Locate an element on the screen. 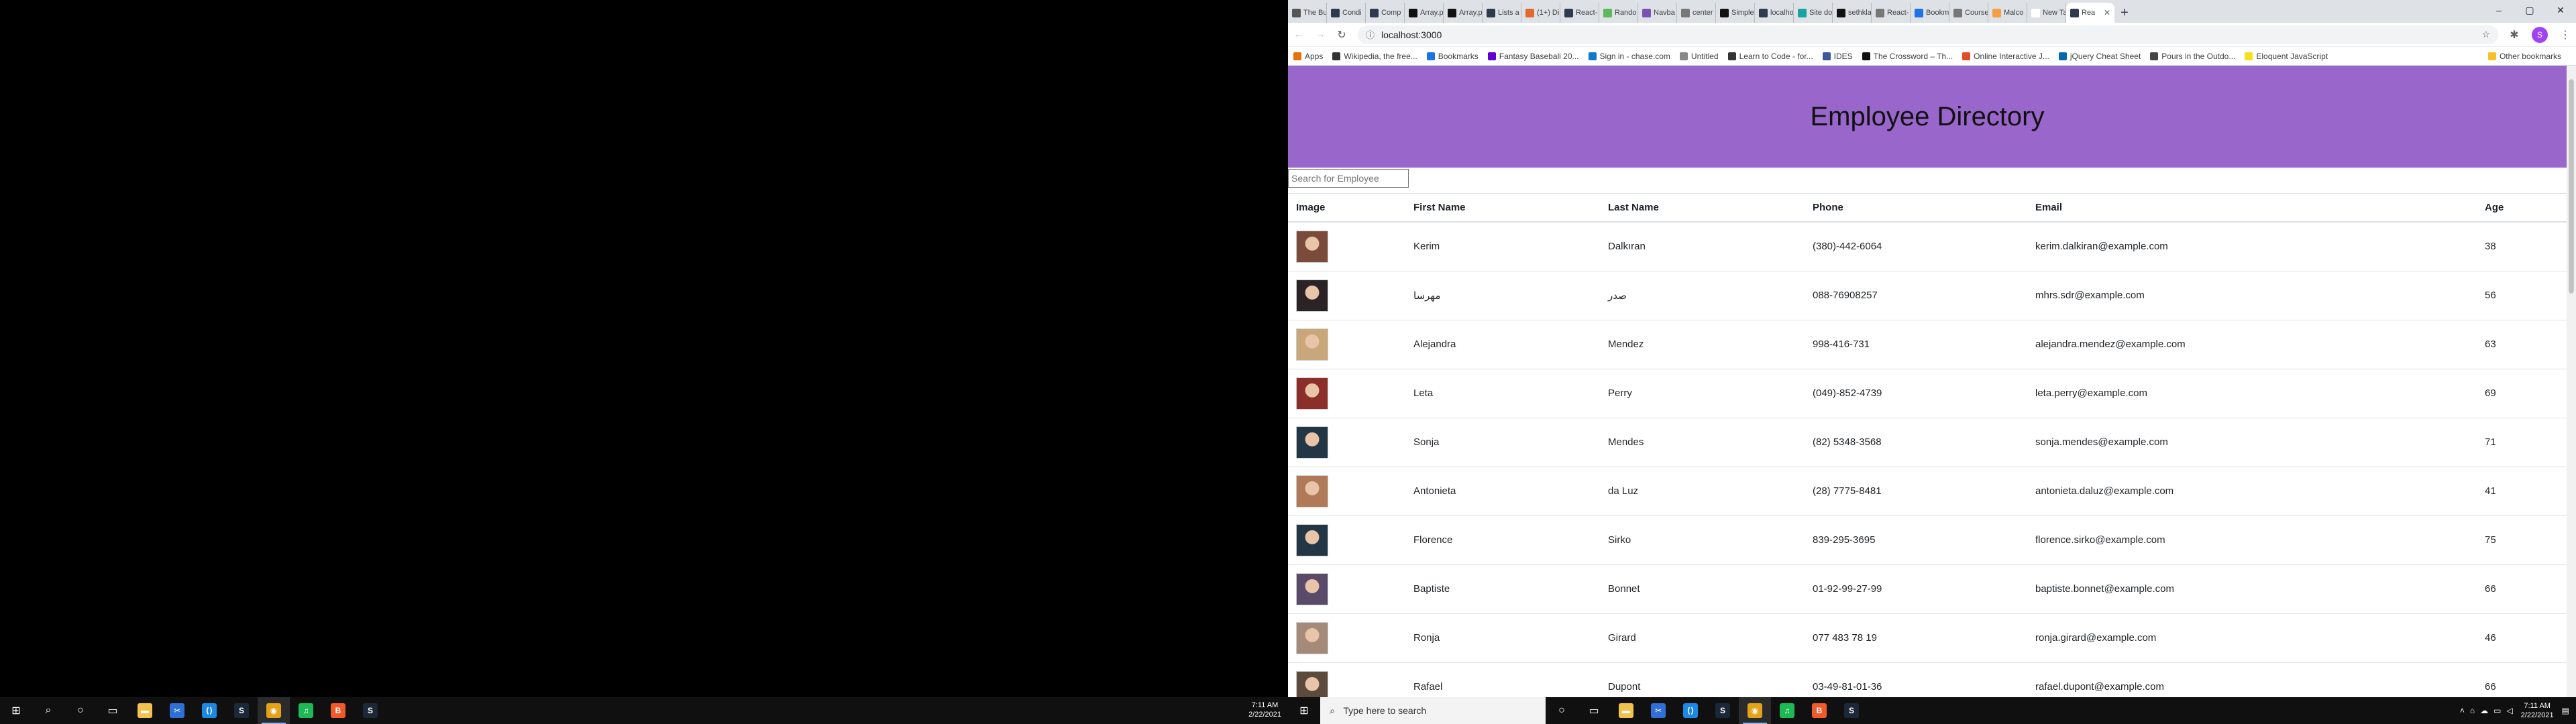  site-info-icon: ⓘ is located at coordinates (1370, 34).